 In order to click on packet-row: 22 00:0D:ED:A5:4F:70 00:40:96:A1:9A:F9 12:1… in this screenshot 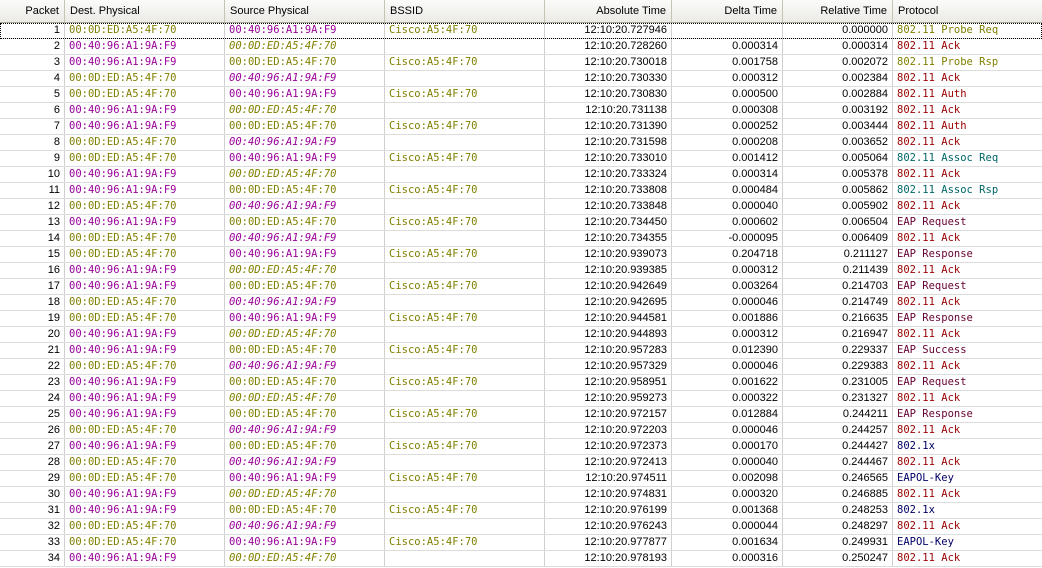, I will do `click(521, 367)`.